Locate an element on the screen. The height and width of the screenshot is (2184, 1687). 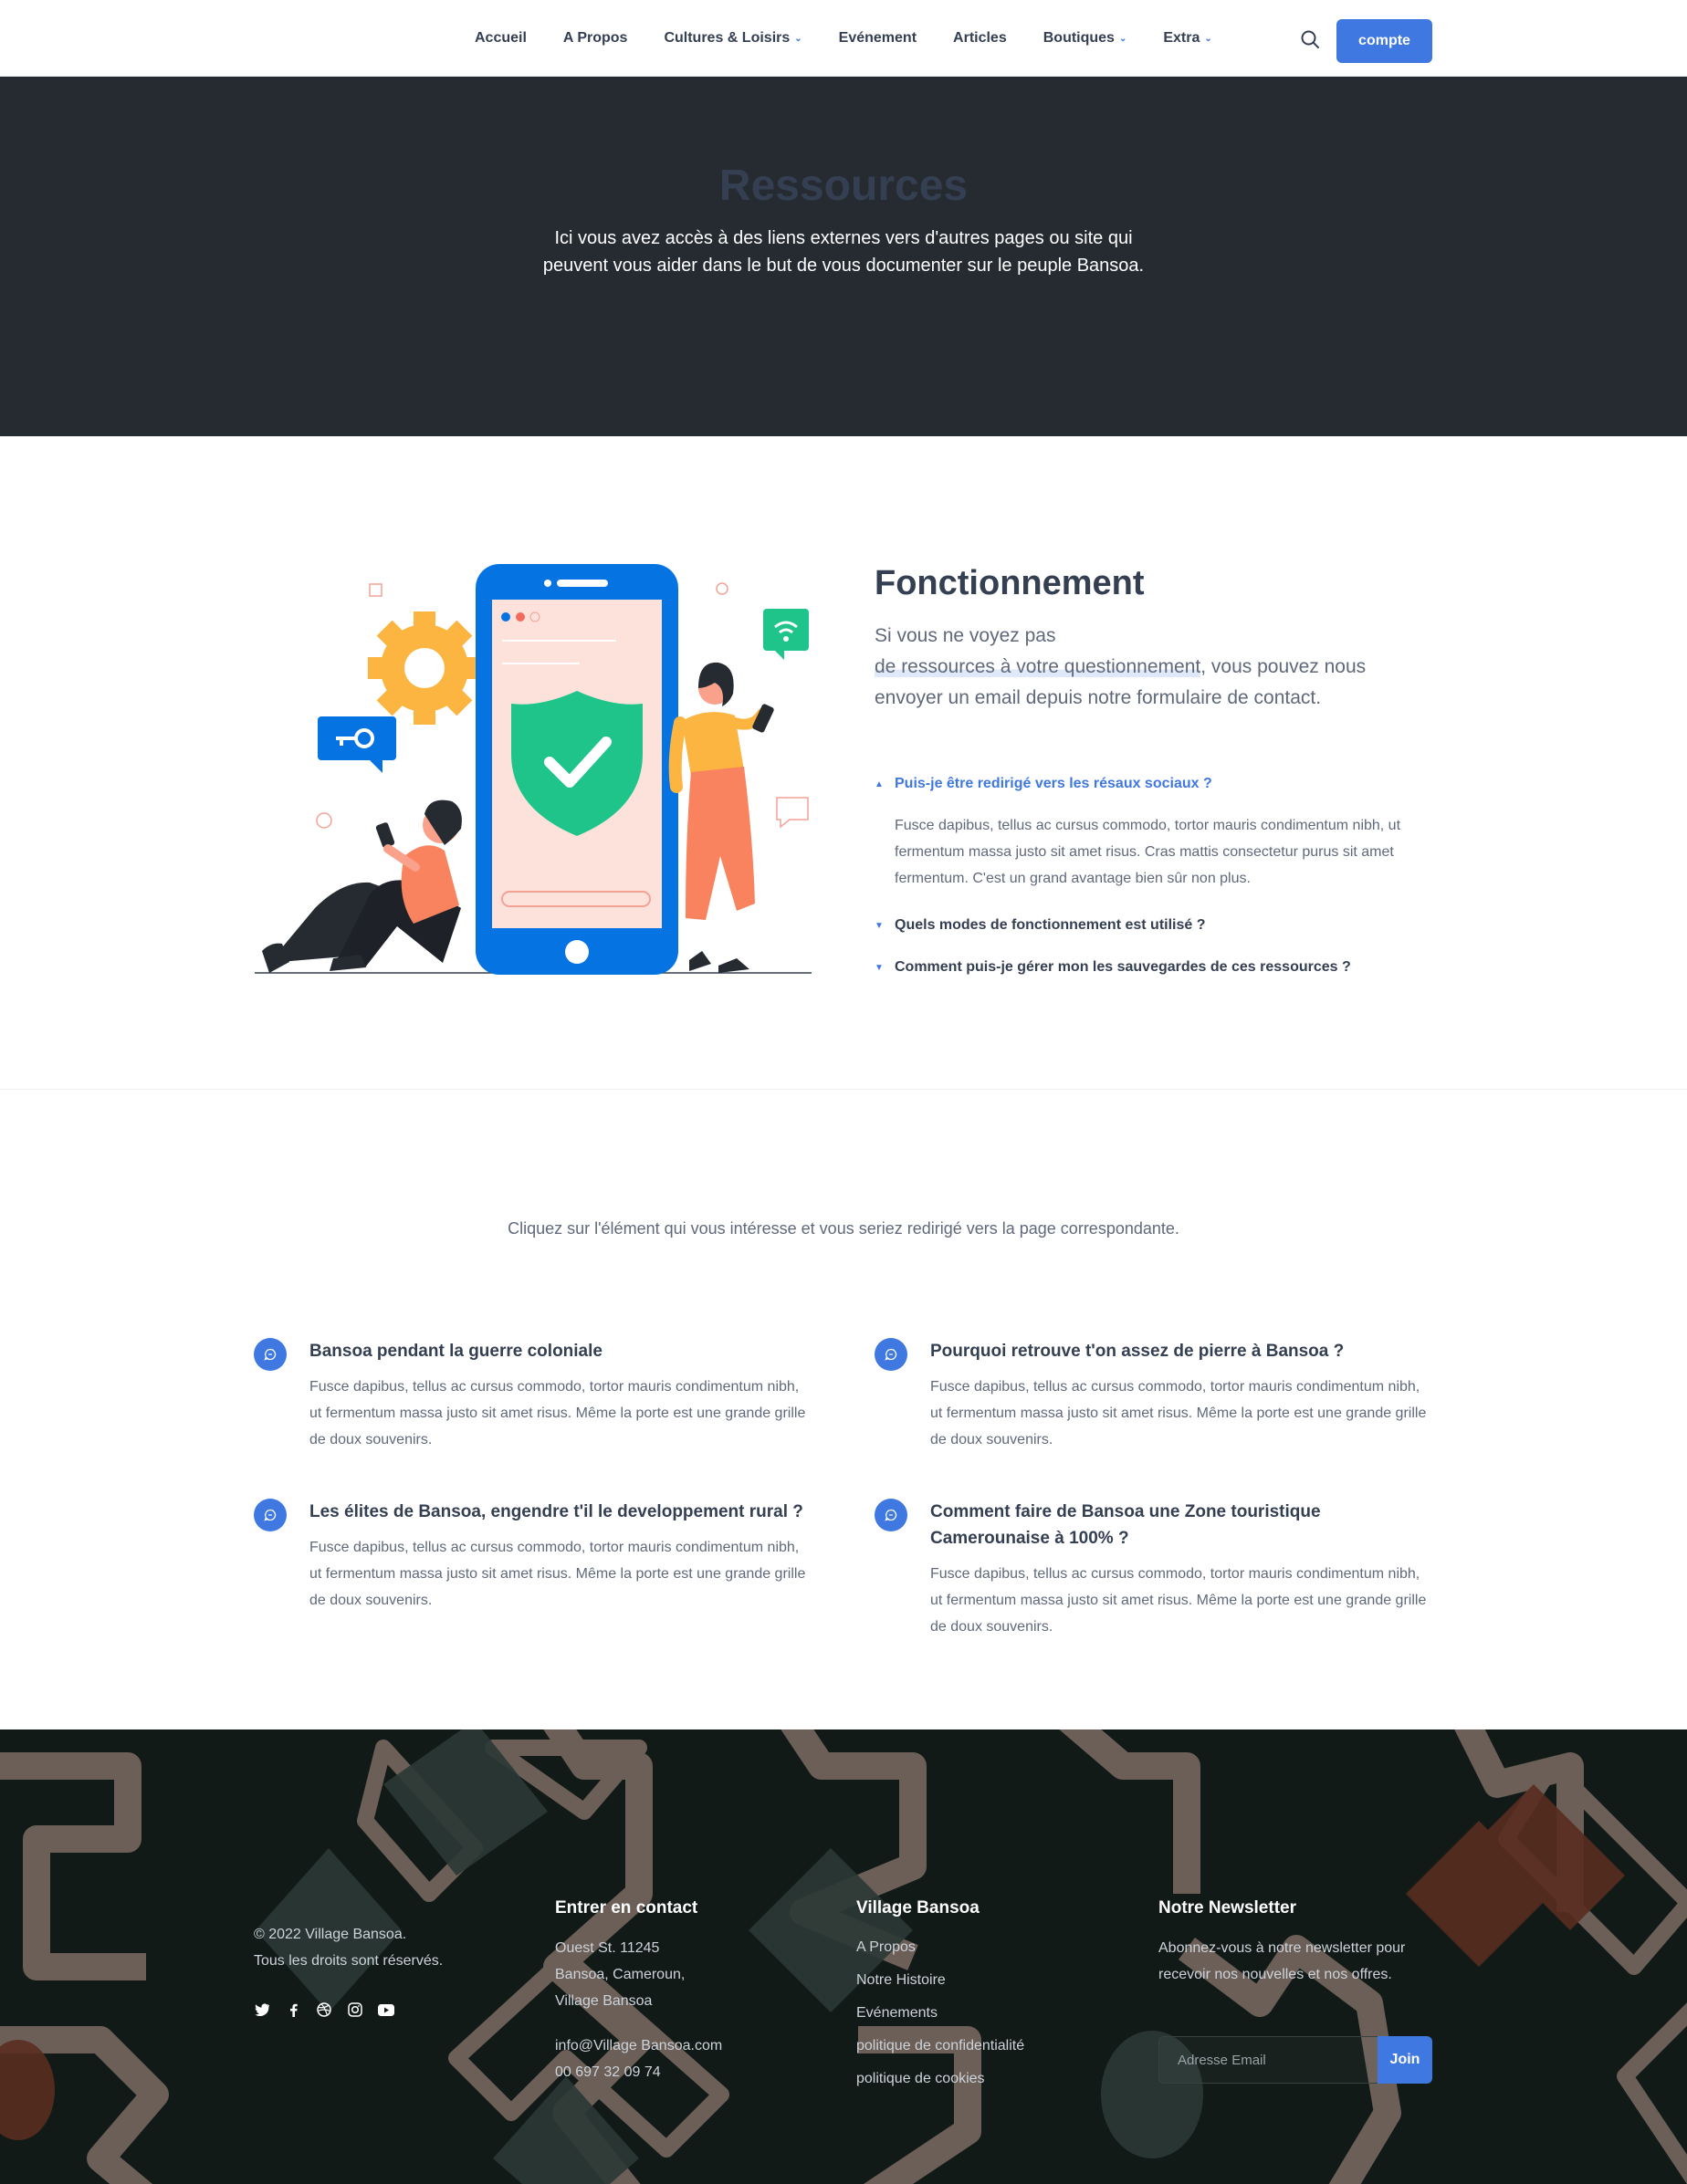
instagram-icon is located at coordinates (355, 2010).